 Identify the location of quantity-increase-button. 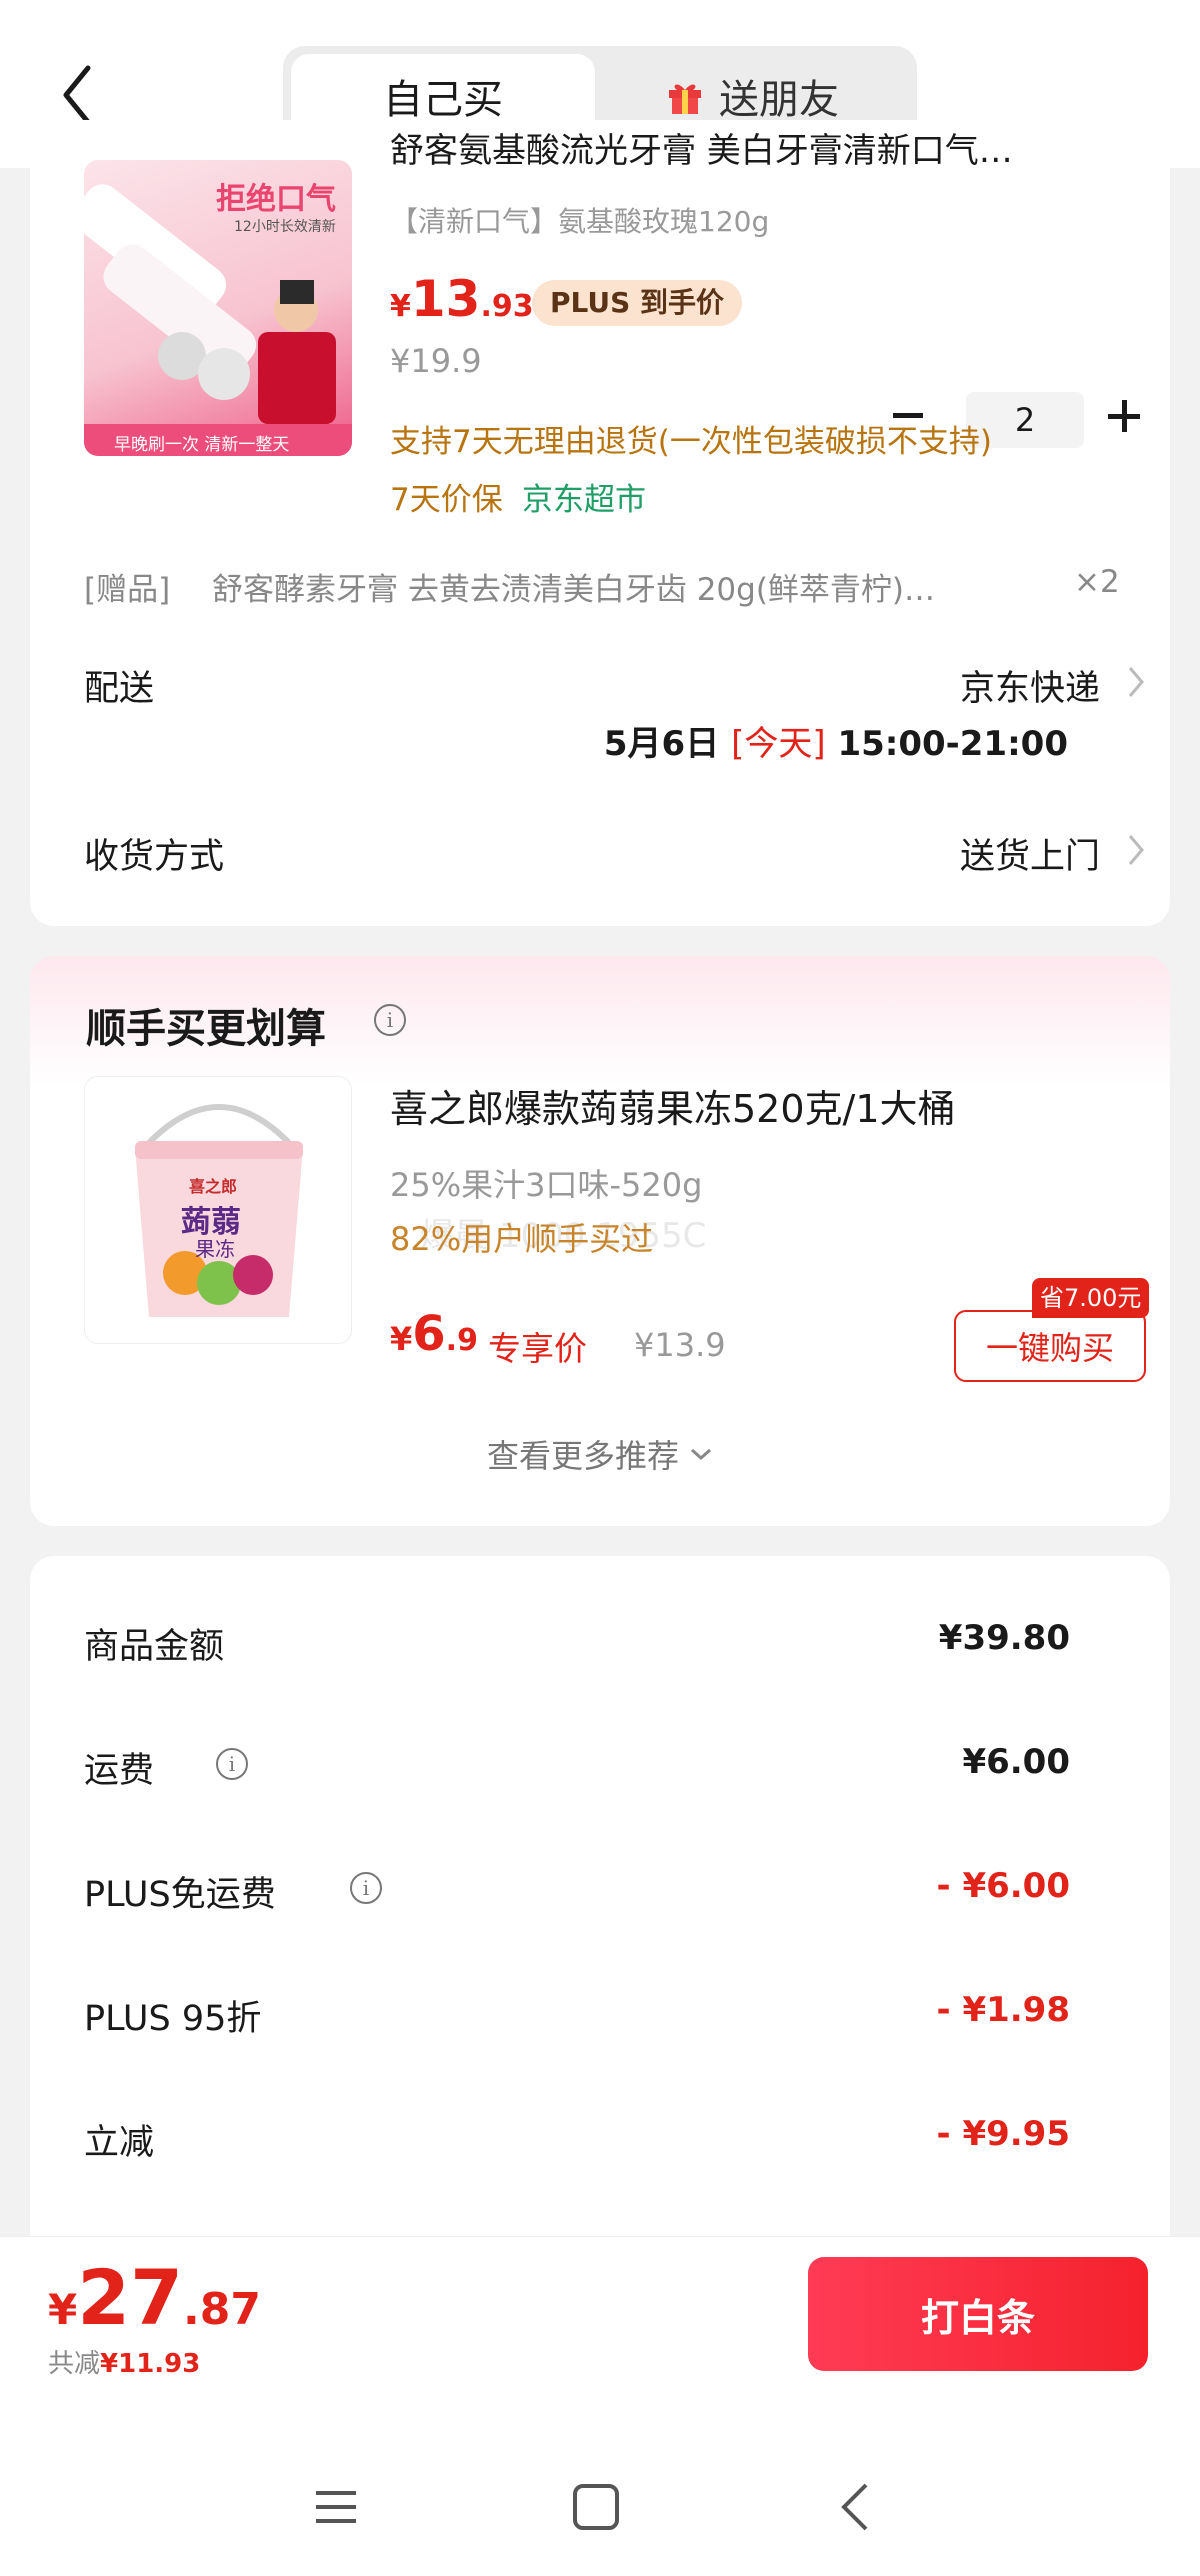
(1124, 416).